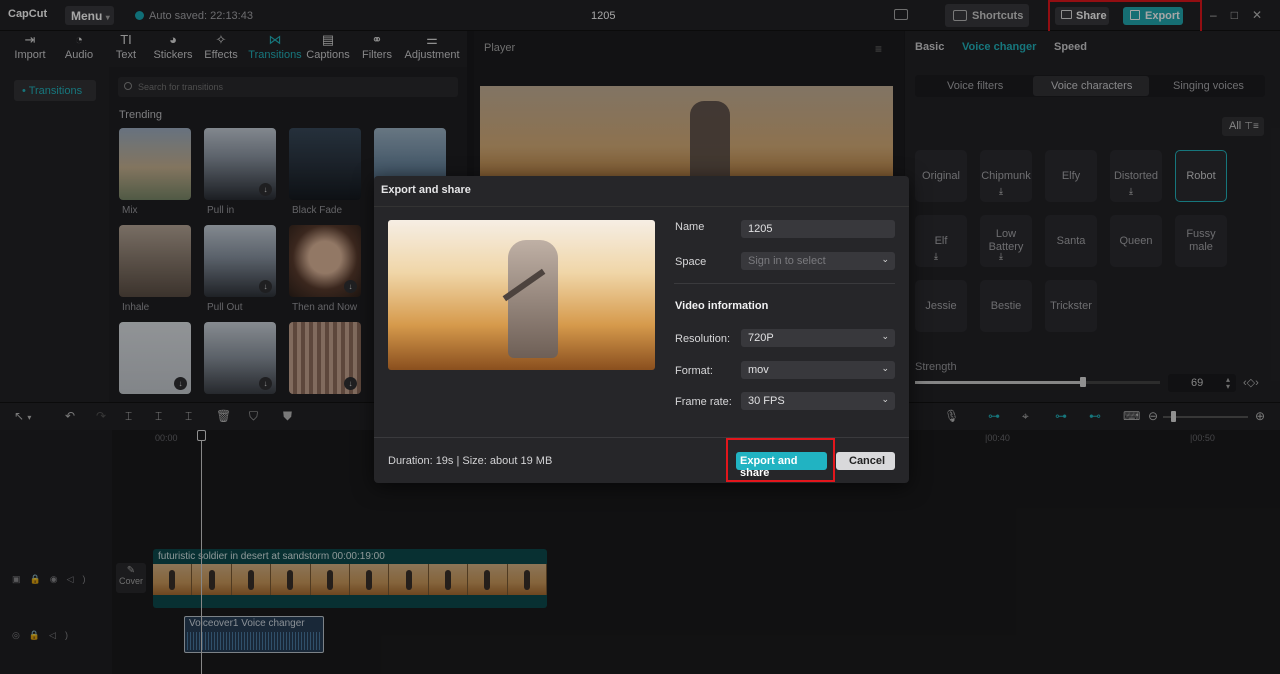 The height and width of the screenshot is (674, 1280). Describe the element at coordinates (818, 370) in the screenshot. I see `format-select: mov ⌄` at that location.